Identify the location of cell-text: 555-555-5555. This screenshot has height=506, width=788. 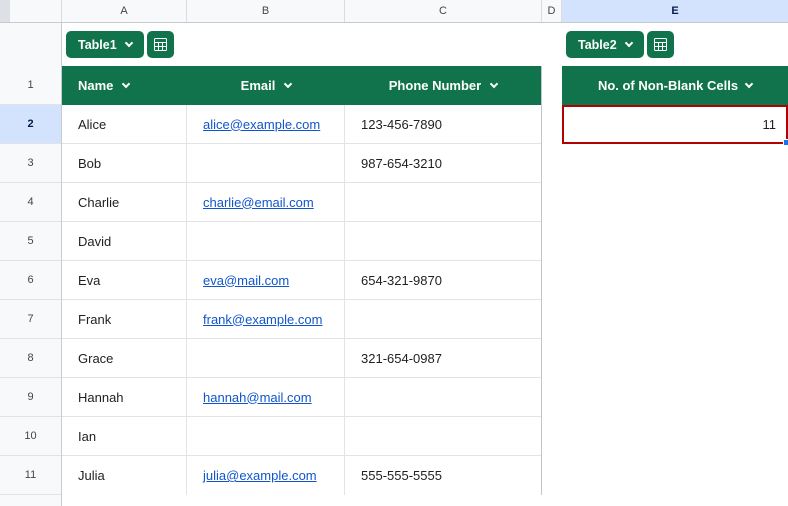
(401, 475).